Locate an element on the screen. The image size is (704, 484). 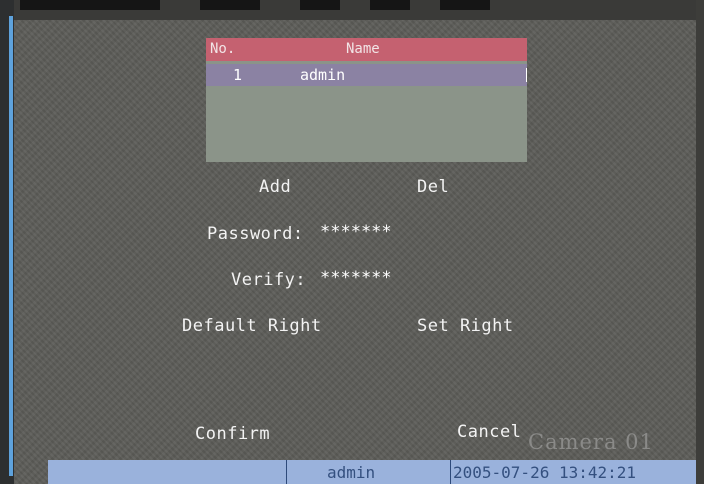
password-field: ******* is located at coordinates (356, 232).